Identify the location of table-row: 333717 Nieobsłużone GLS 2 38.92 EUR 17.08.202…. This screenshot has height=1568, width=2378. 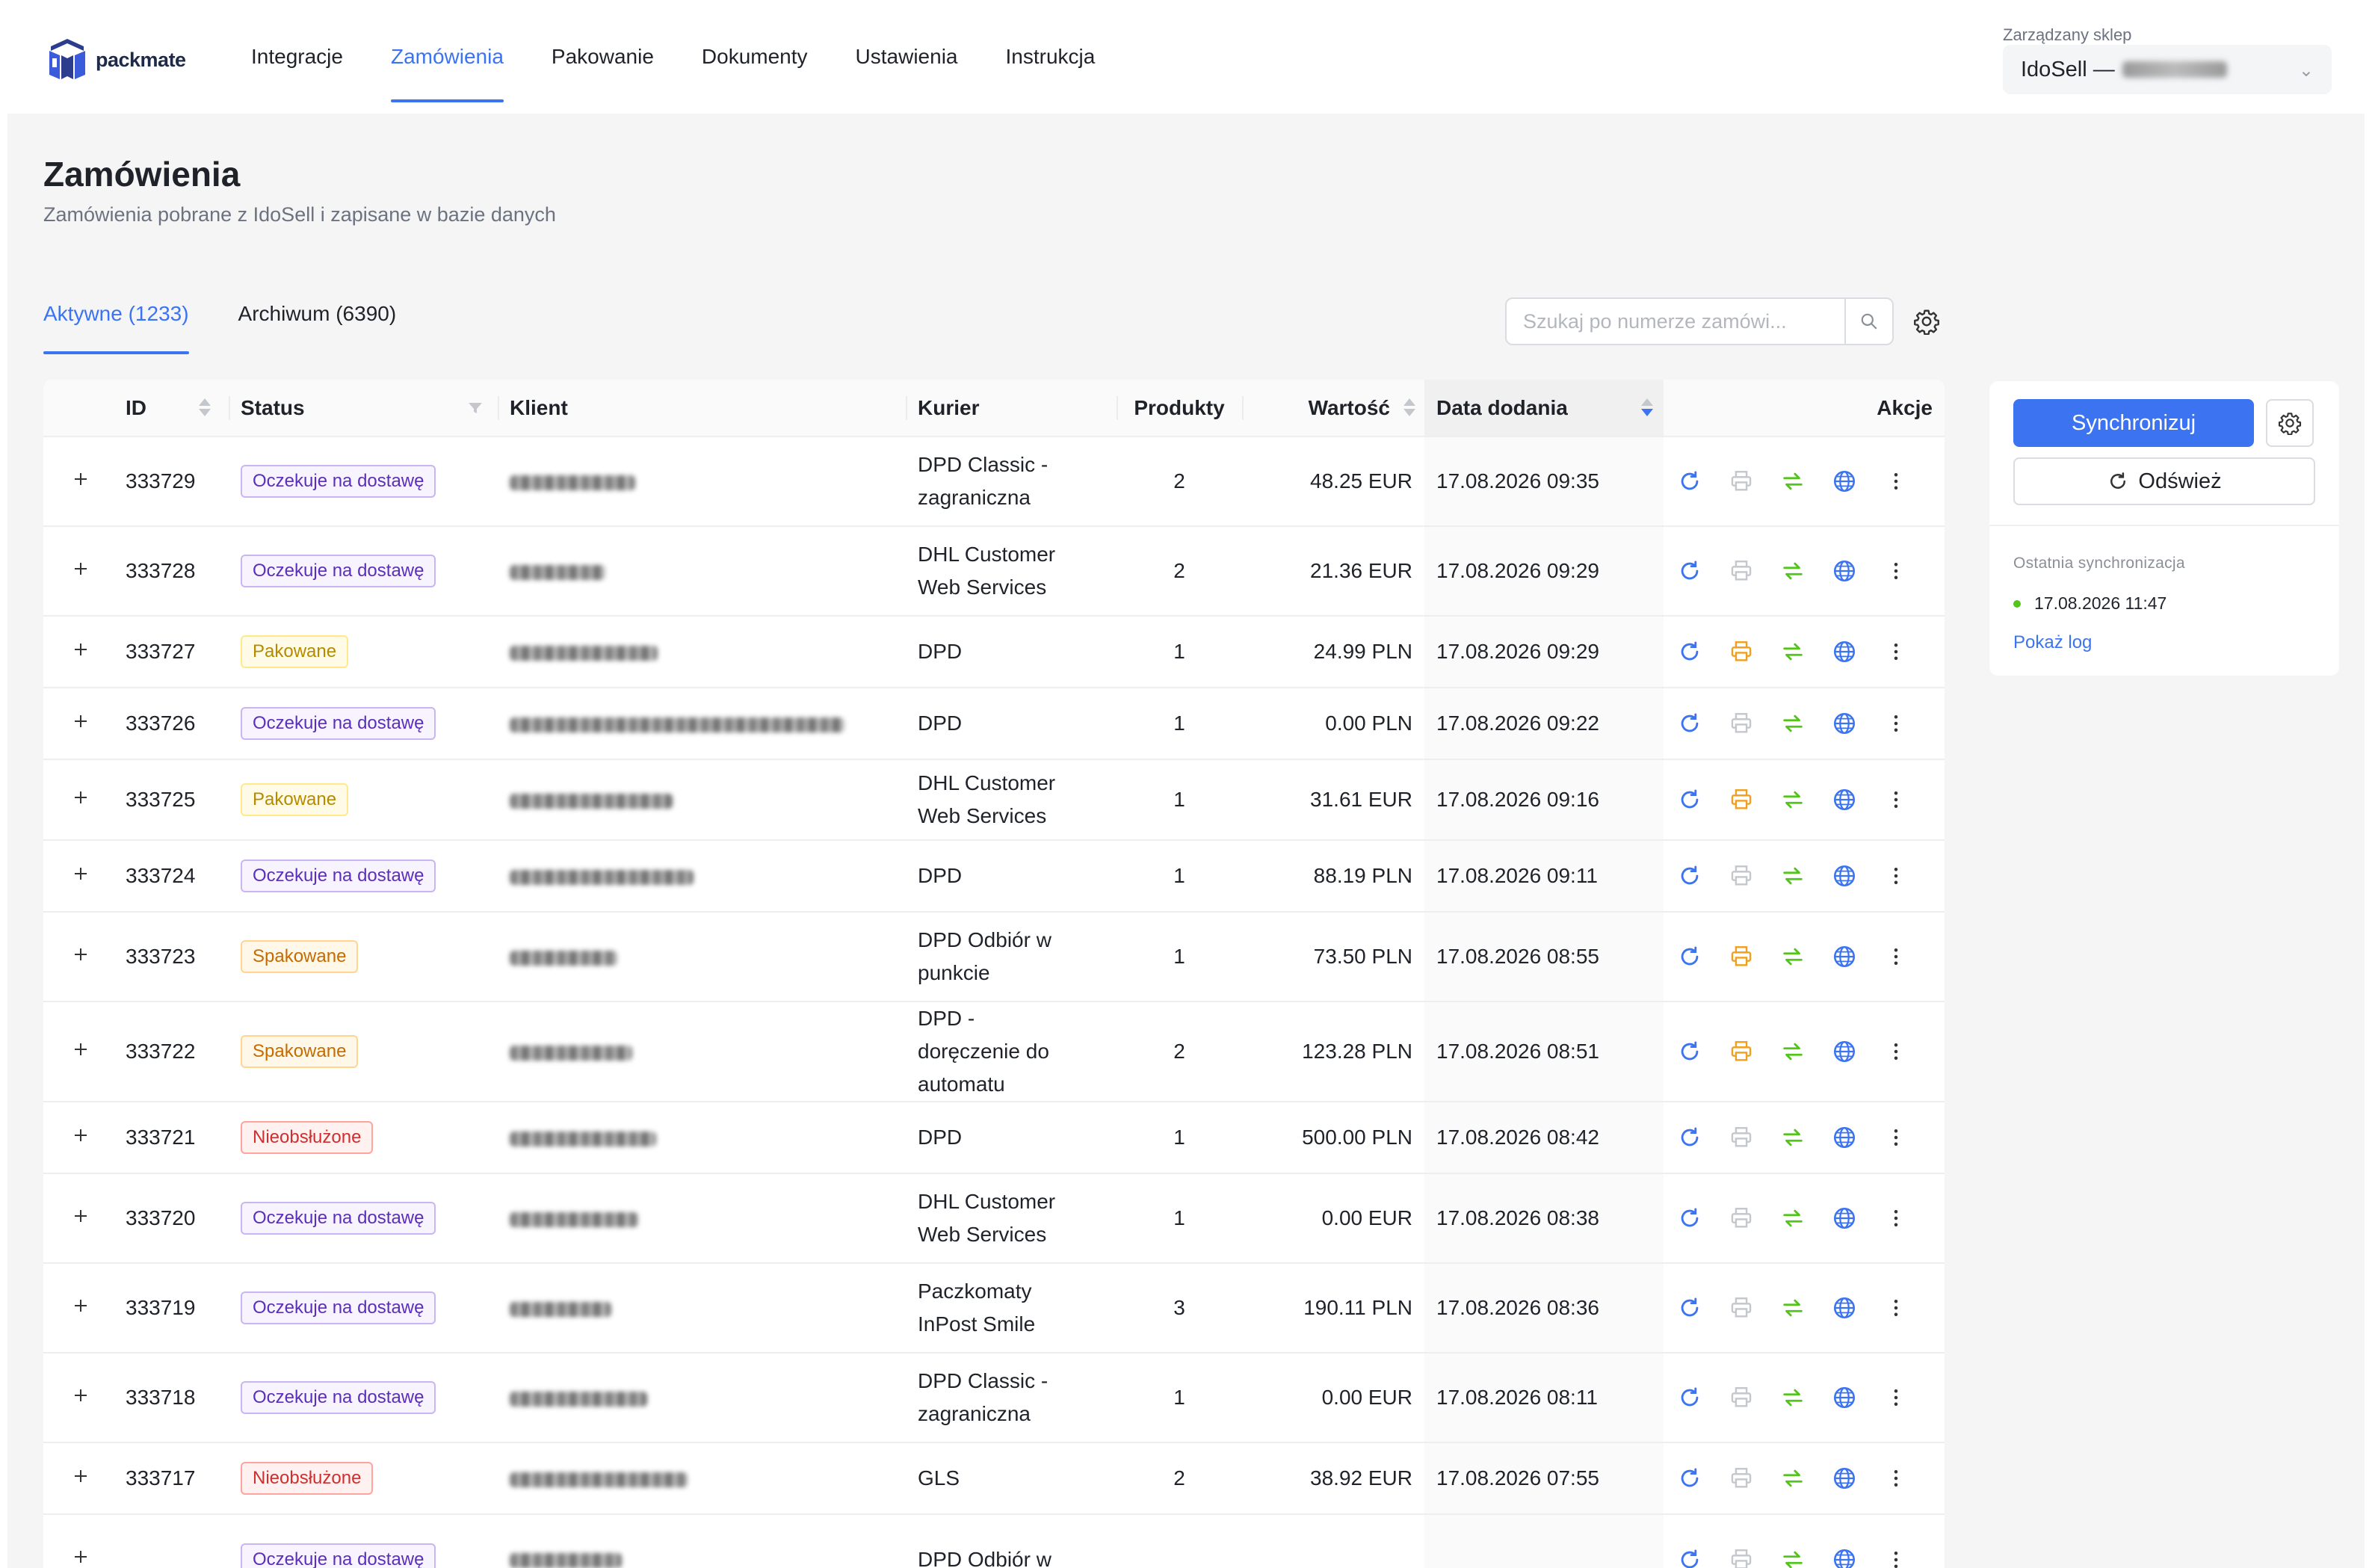
(994, 1478).